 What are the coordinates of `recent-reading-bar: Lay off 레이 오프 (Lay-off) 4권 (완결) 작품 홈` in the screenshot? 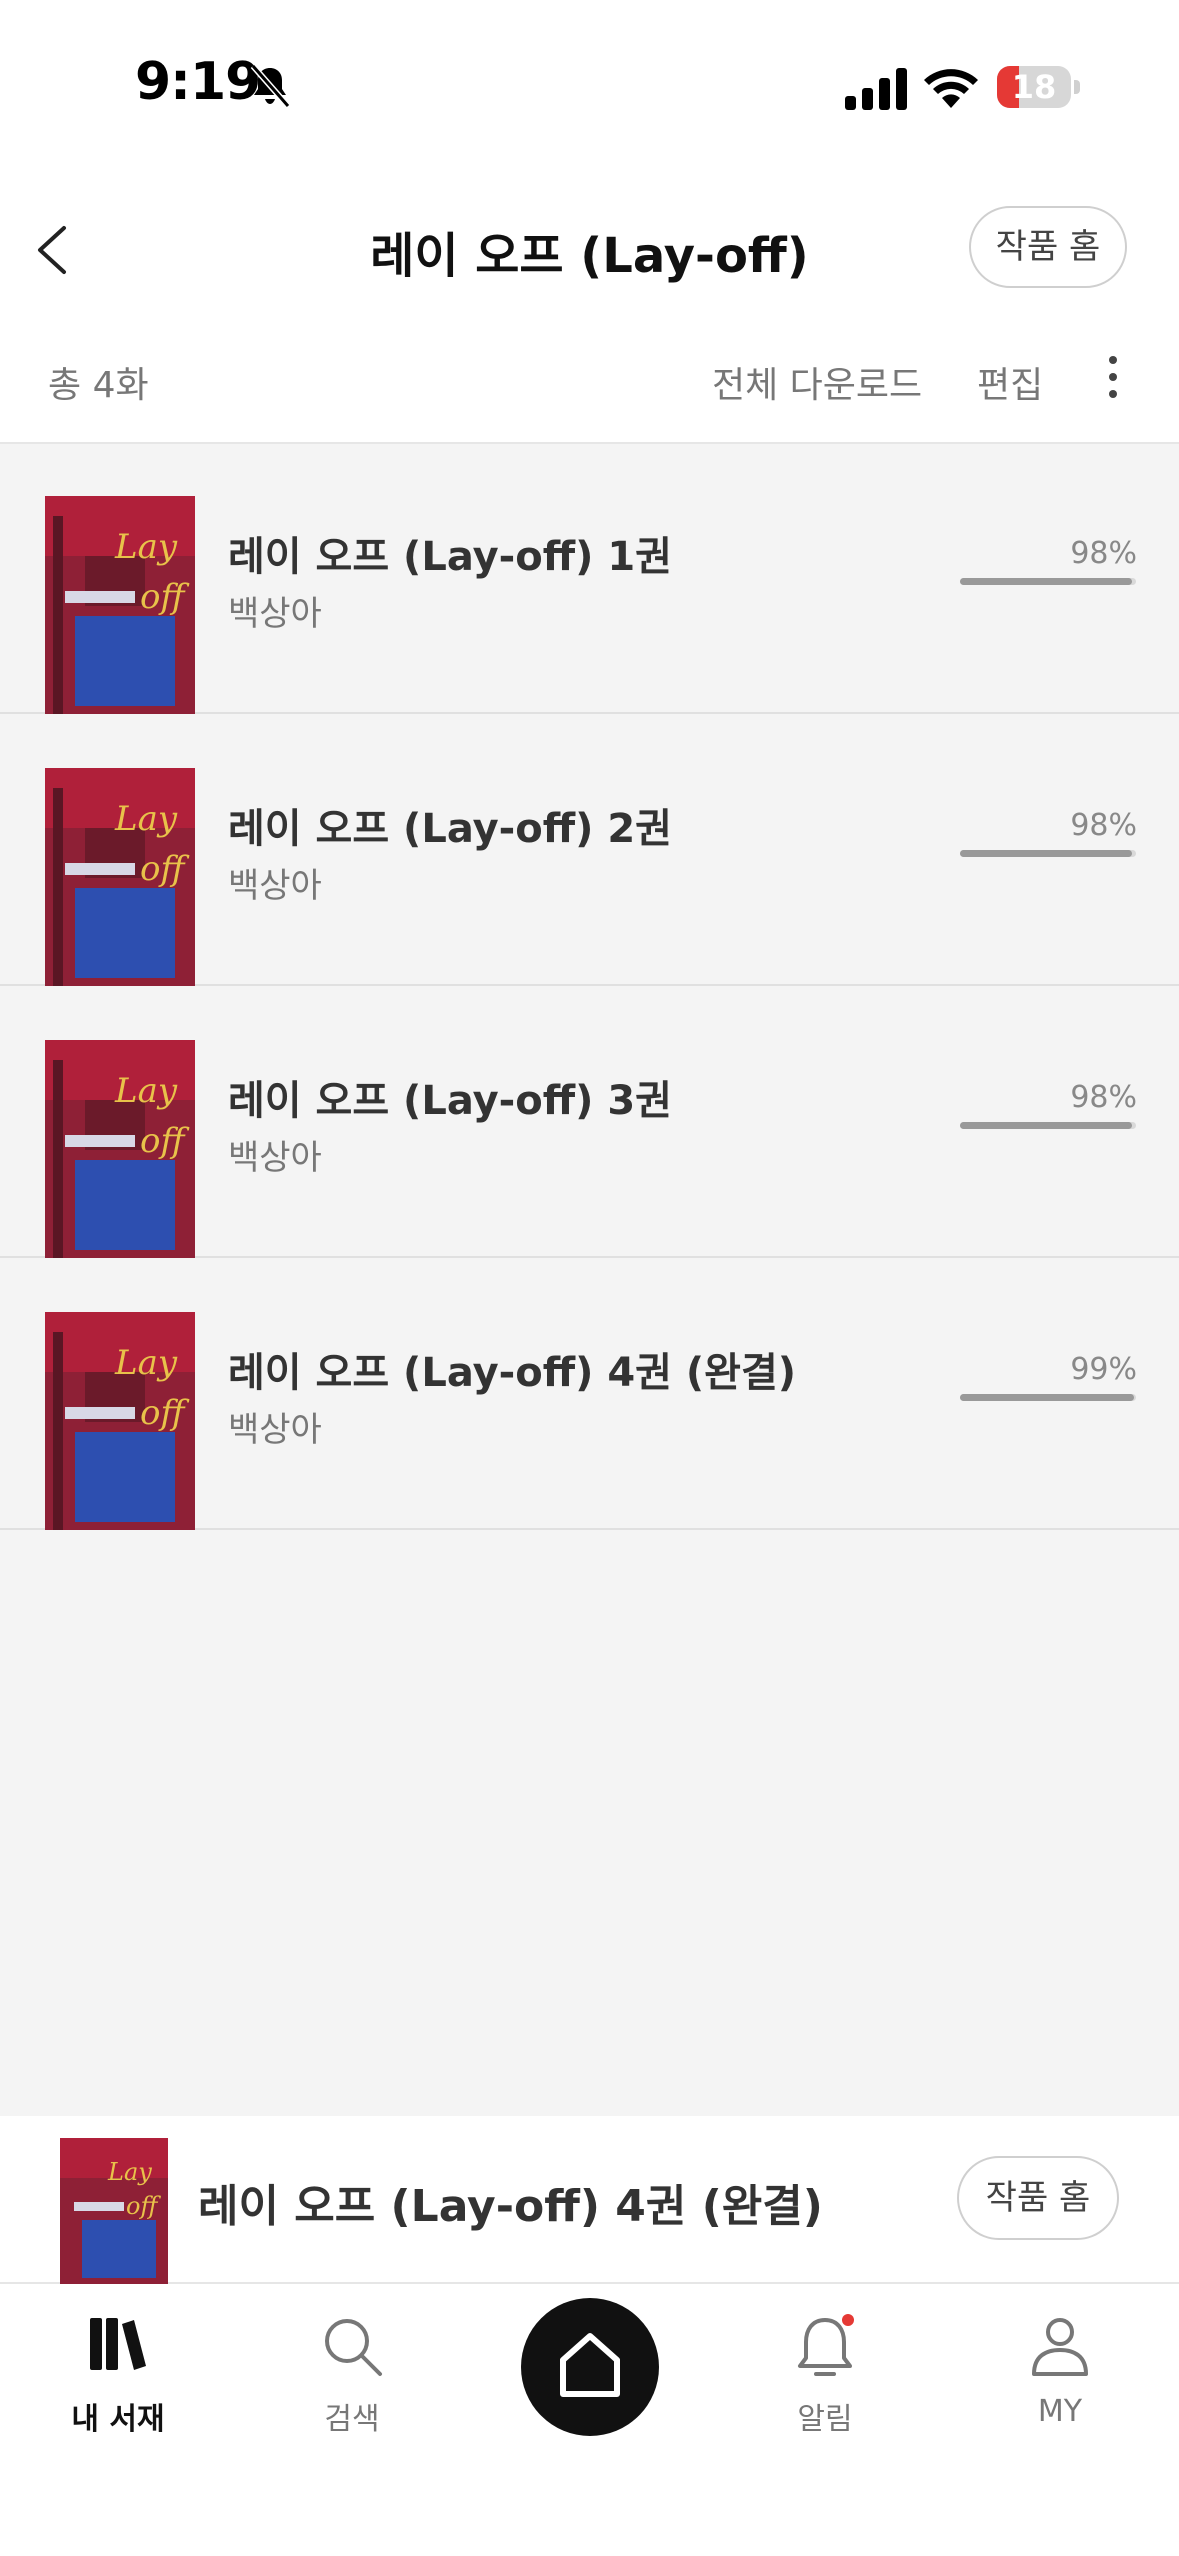 It's located at (589, 2200).